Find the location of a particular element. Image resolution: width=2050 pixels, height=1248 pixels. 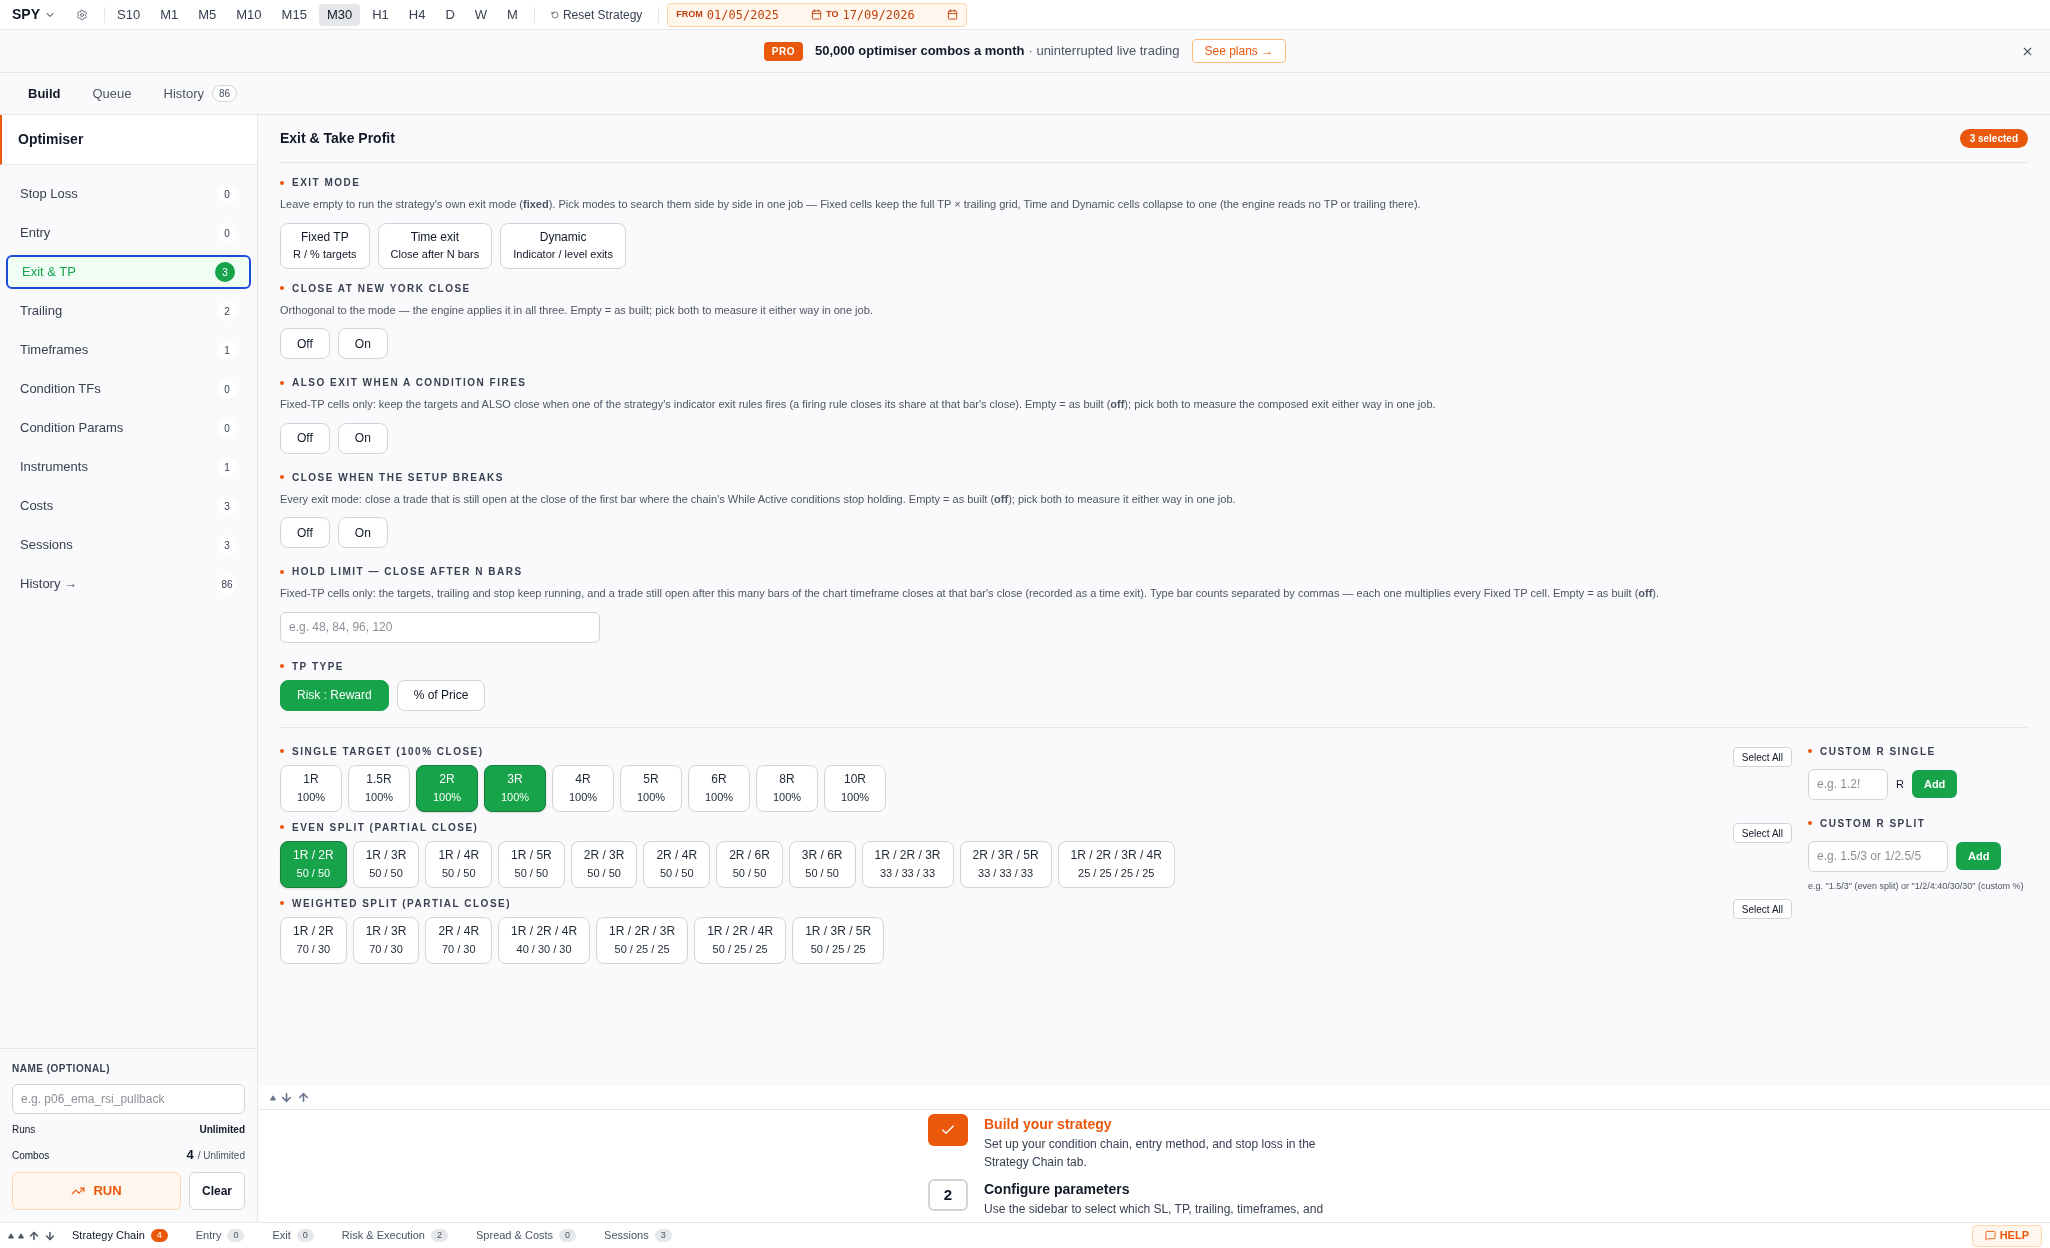

target-option: 3R / 6R 50 / 50 is located at coordinates (822, 864).